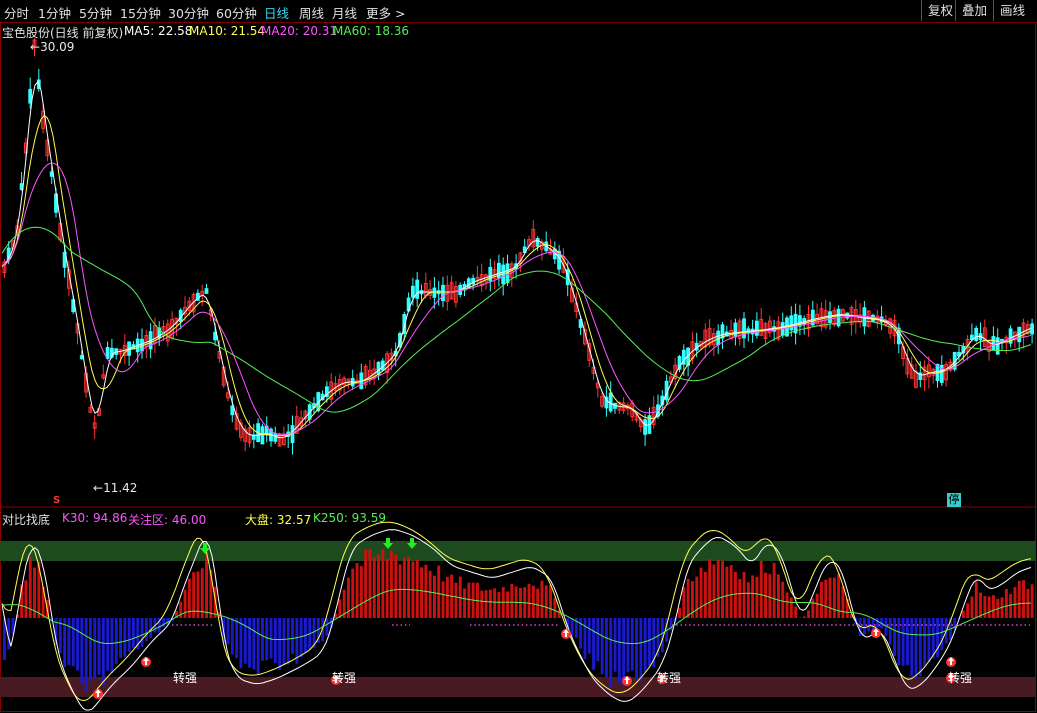  Describe the element at coordinates (63, 33) in the screenshot. I see `stock-title: 宝色股份(日线 前复权)` at that location.